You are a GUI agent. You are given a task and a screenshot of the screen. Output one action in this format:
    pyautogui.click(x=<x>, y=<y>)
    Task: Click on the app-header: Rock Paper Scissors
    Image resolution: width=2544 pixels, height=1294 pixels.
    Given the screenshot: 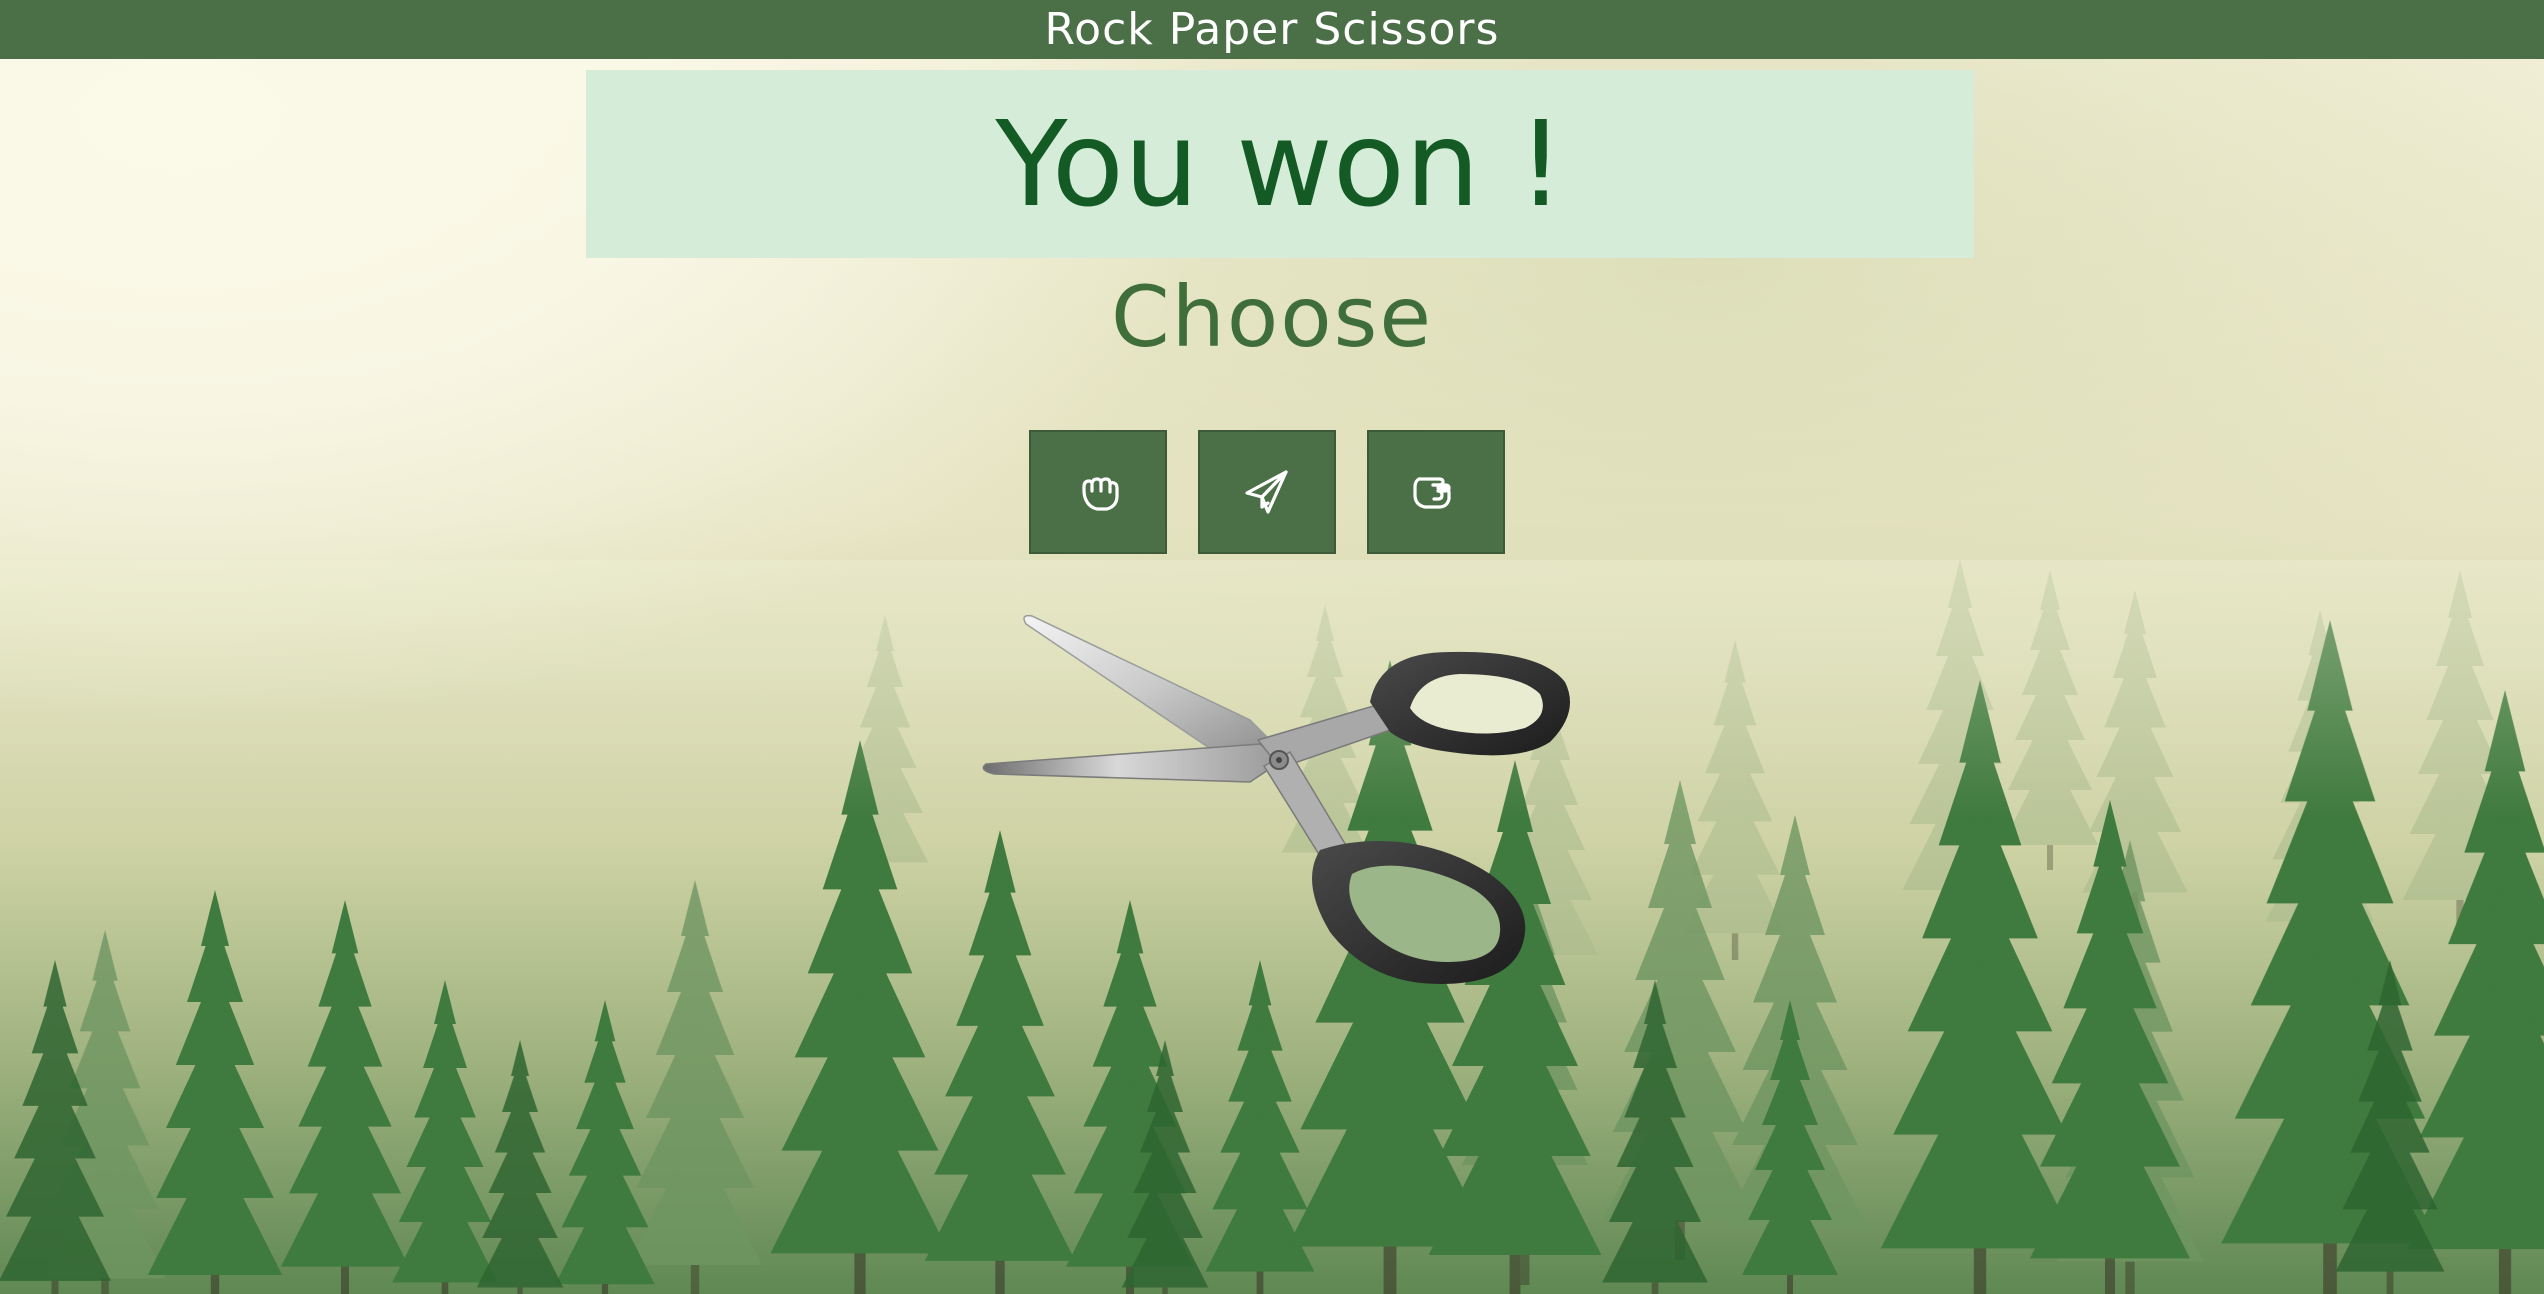 What is the action you would take?
    pyautogui.click(x=1272, y=29)
    